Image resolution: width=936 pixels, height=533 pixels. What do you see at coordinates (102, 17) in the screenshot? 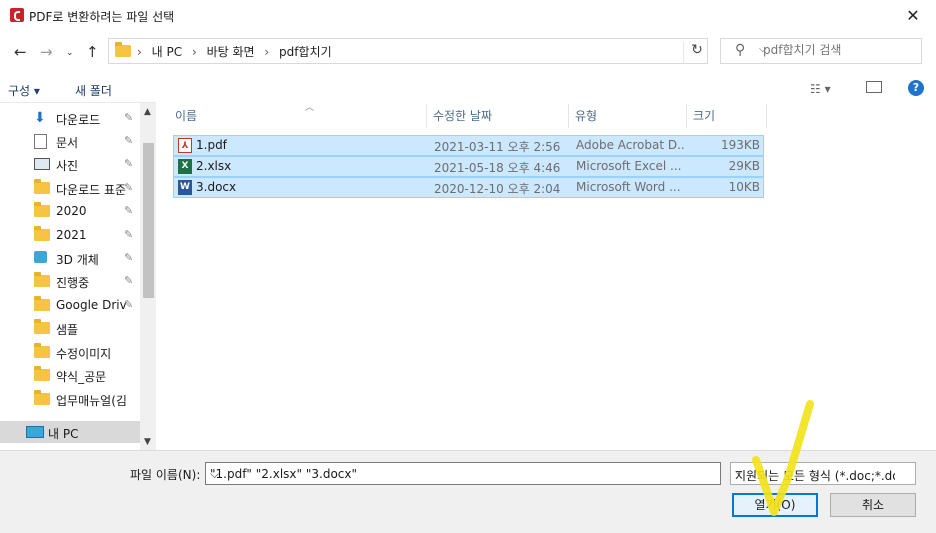
I see `dialog-title: PDF로 변환하려는 파일 선택` at bounding box center [102, 17].